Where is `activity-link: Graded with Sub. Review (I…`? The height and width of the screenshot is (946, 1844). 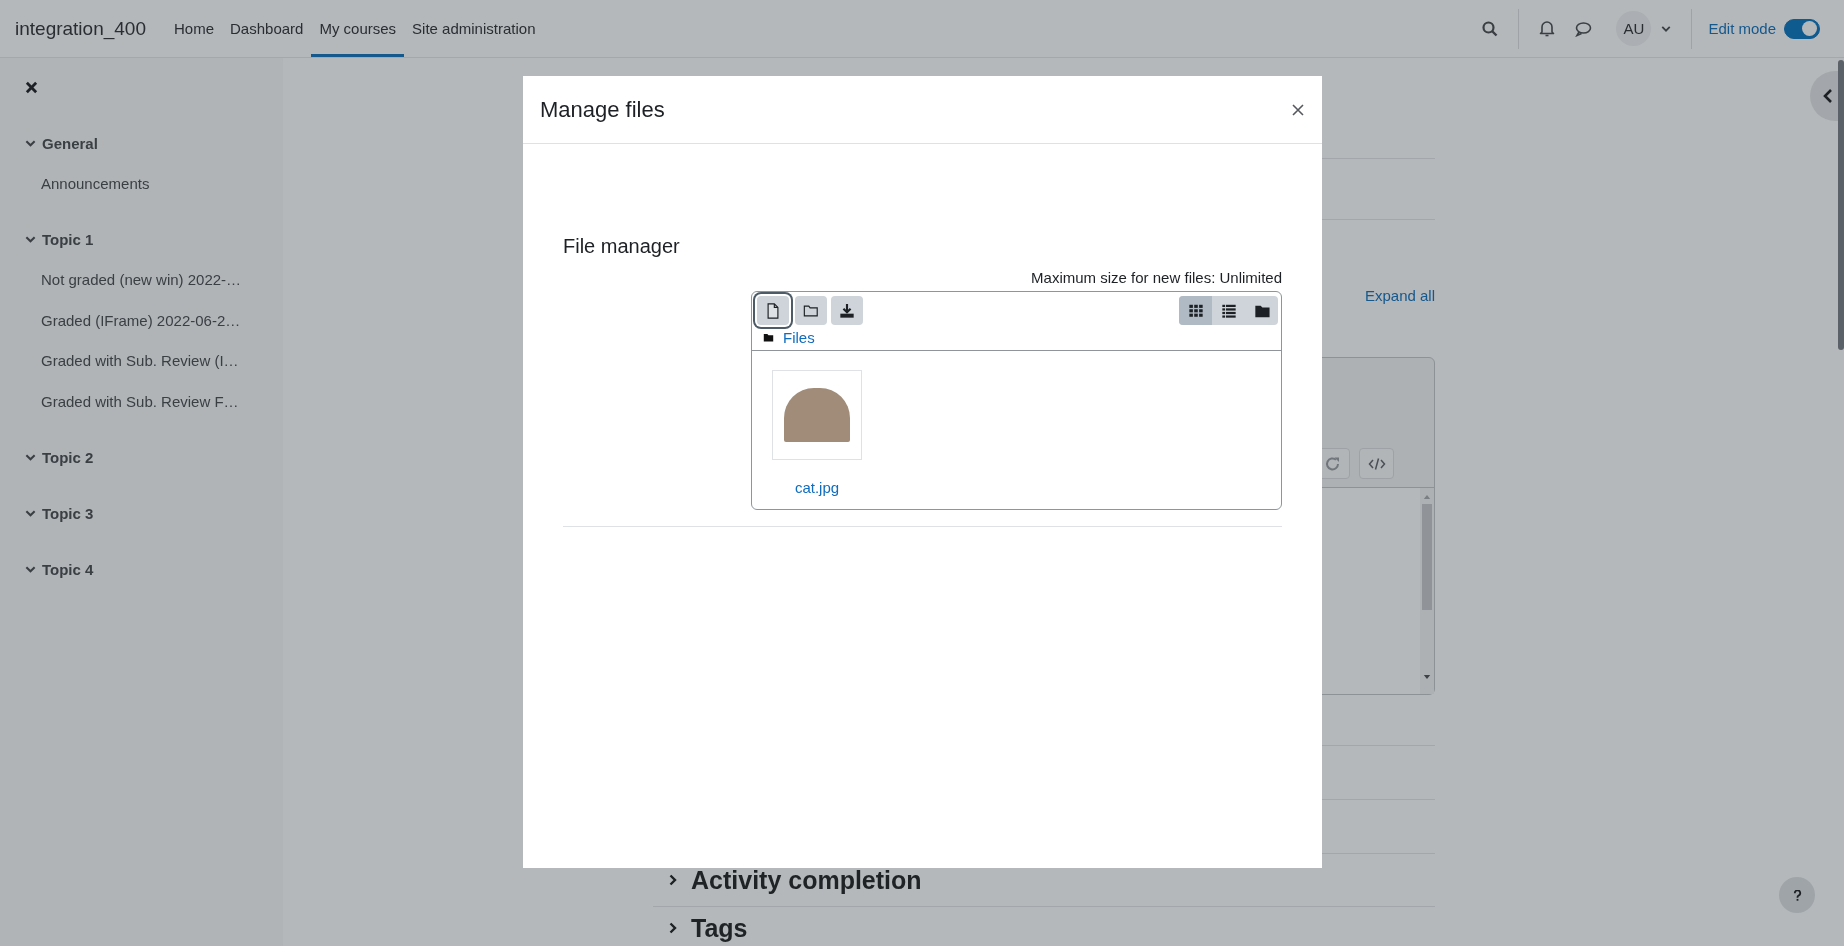 activity-link: Graded with Sub. Review (I… is located at coordinates (140, 361).